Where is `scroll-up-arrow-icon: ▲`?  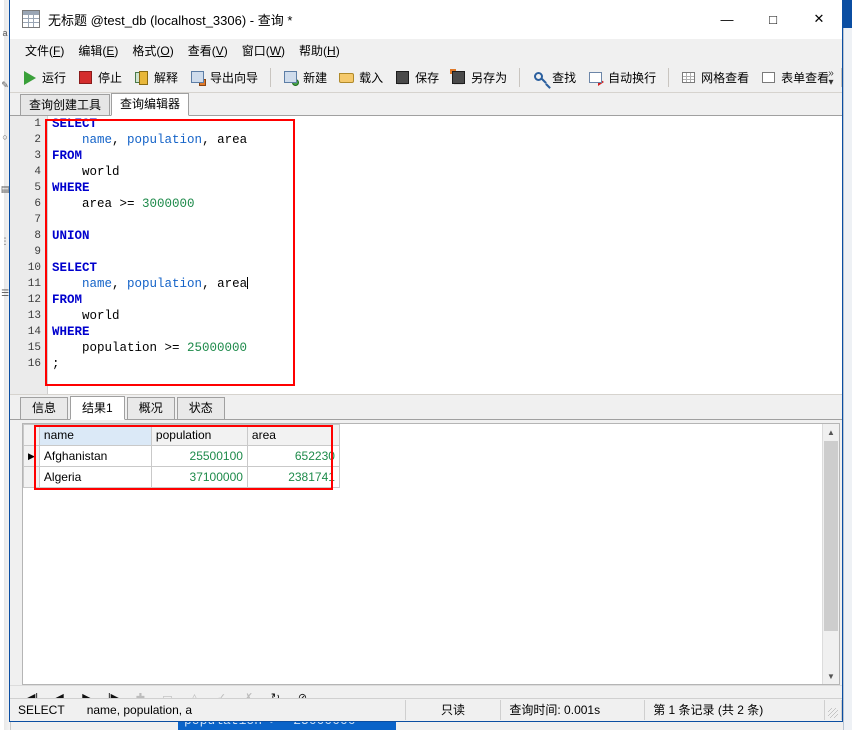 scroll-up-arrow-icon: ▲ is located at coordinates (831, 432).